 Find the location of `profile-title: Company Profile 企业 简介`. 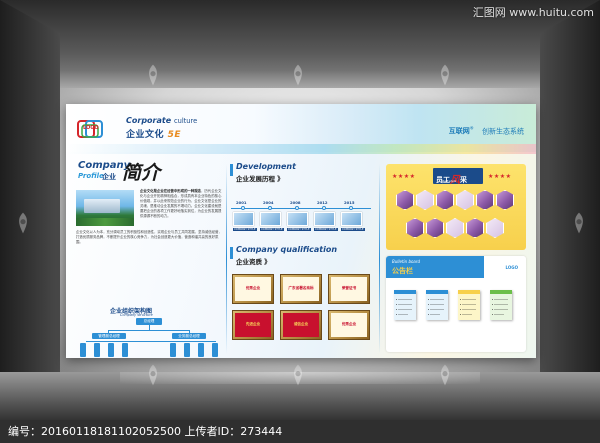

profile-title: Company Profile 企业 简介 is located at coordinates (138, 172).